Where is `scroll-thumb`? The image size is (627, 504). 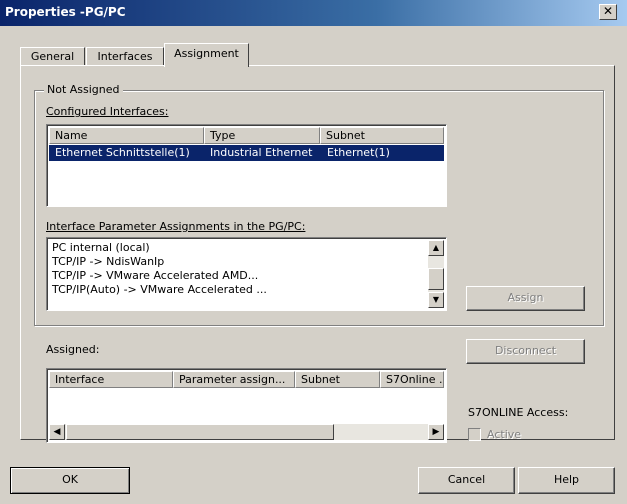 scroll-thumb is located at coordinates (436, 279).